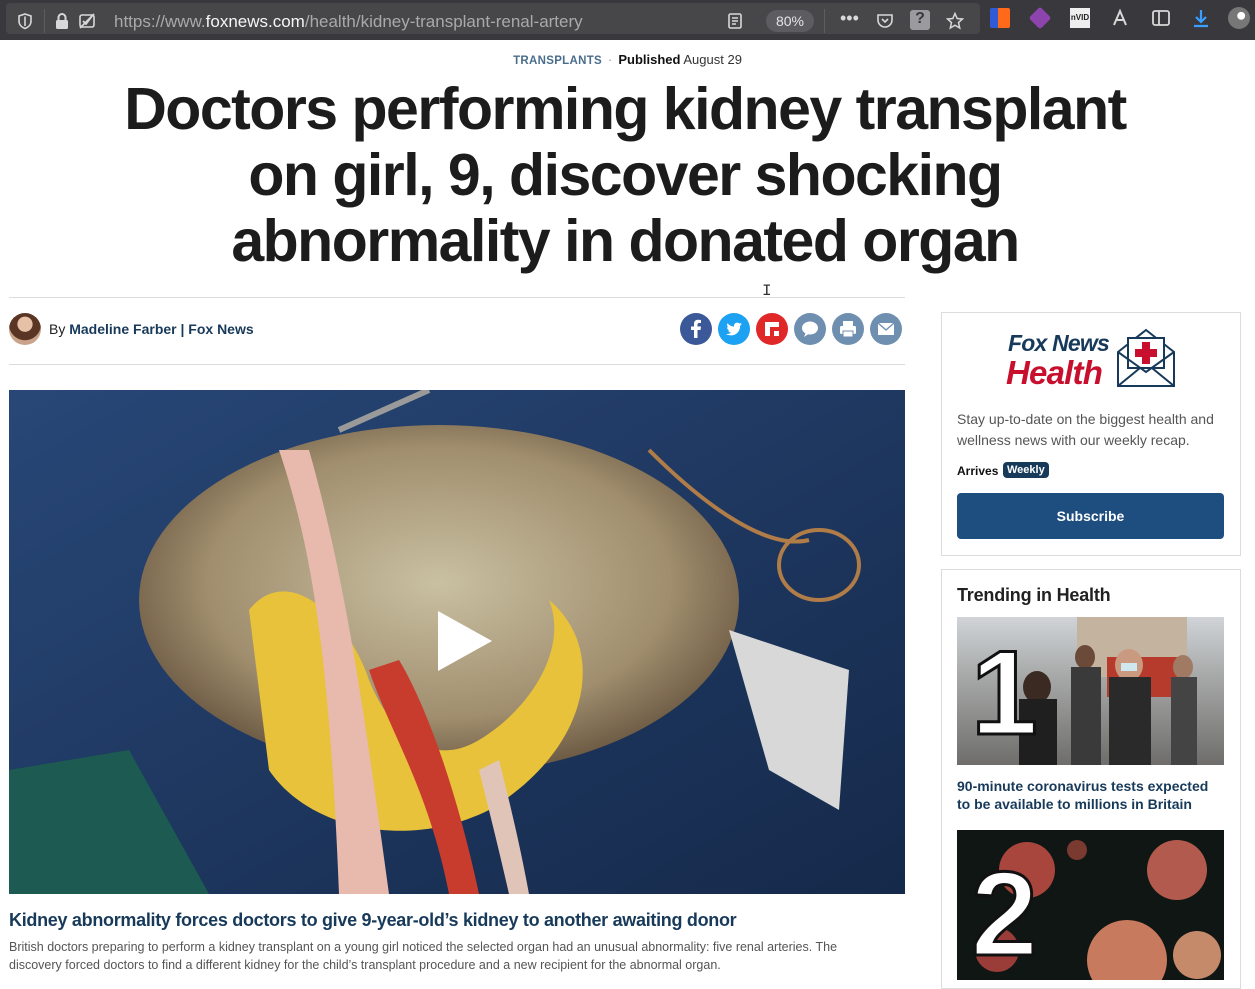  What do you see at coordinates (696, 329) in the screenshot?
I see `facebook-share-icon` at bounding box center [696, 329].